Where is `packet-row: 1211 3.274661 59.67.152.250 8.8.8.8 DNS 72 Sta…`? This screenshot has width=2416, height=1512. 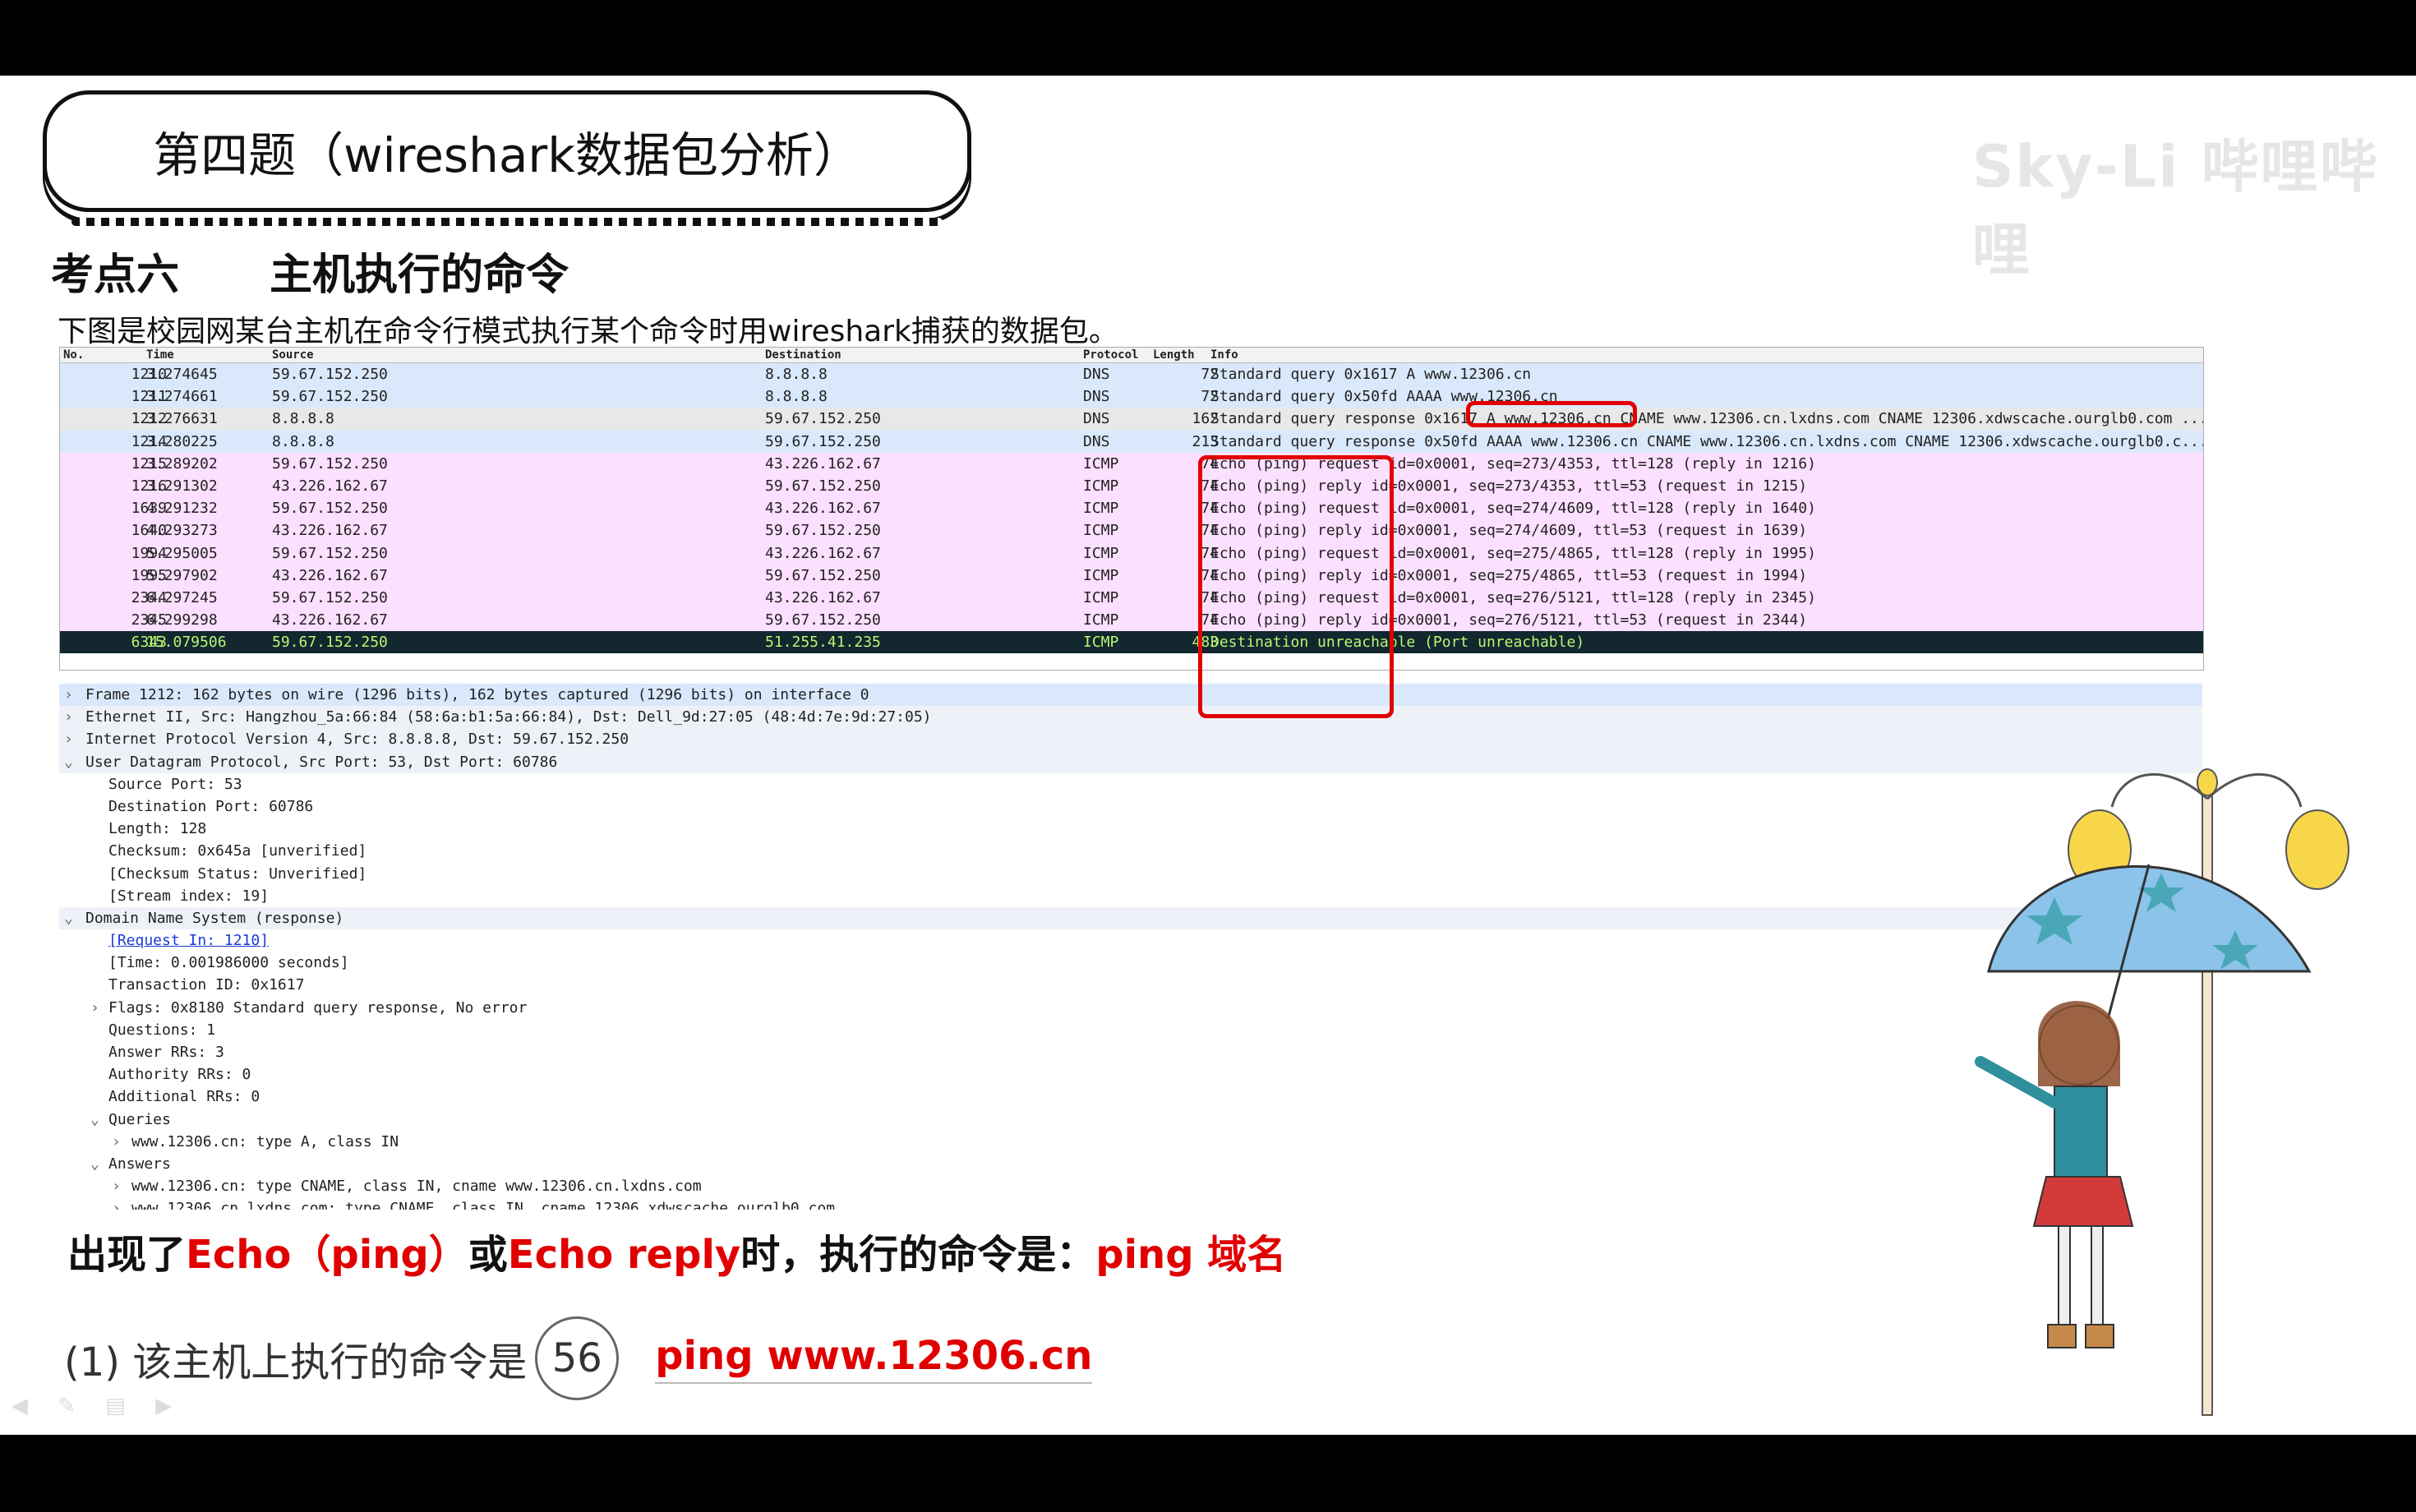
packet-row: 1211 3.274661 59.67.152.250 8.8.8.8 DNS 72 Sta… is located at coordinates (1132, 397).